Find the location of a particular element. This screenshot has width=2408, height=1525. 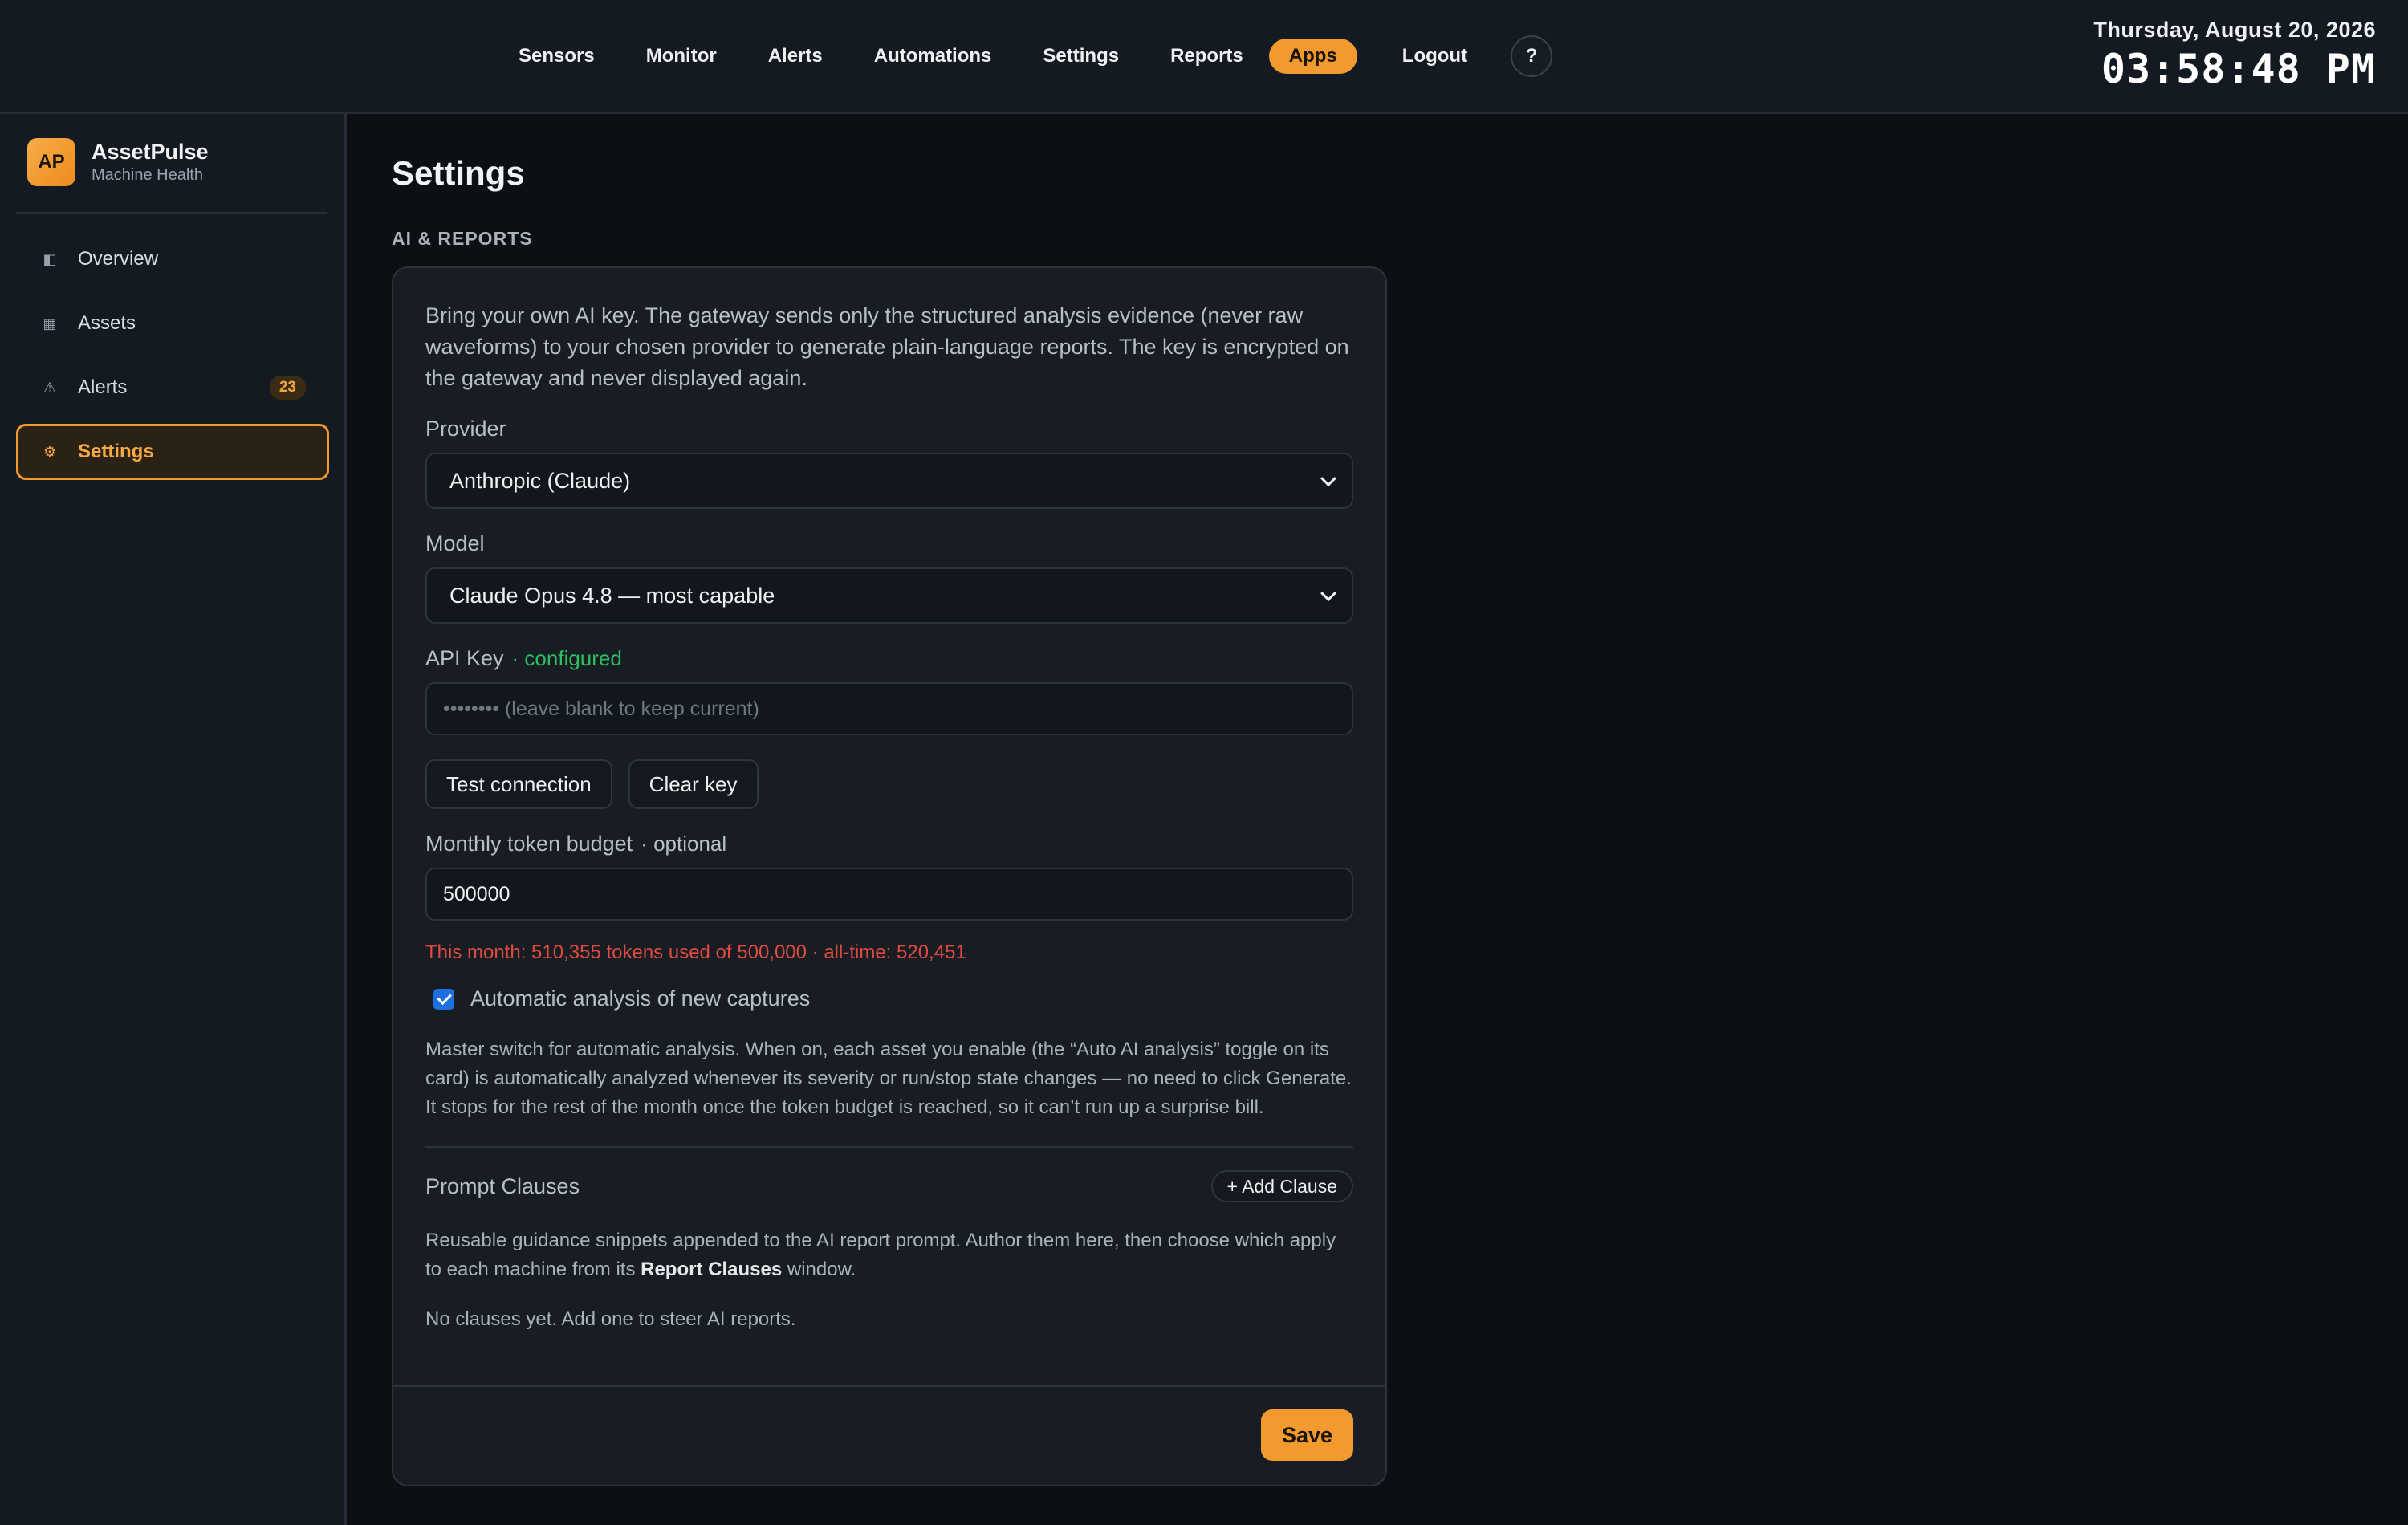

sidebar-item-assets: ▦ Assets is located at coordinates (172, 324).